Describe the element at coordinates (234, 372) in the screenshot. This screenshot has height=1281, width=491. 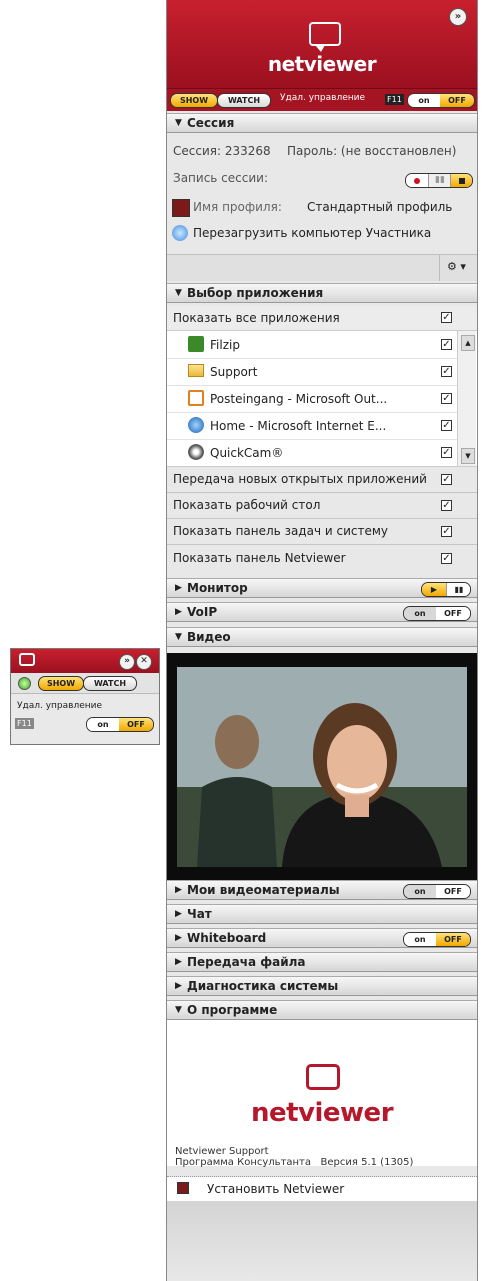
I see `app-label: Support` at that location.